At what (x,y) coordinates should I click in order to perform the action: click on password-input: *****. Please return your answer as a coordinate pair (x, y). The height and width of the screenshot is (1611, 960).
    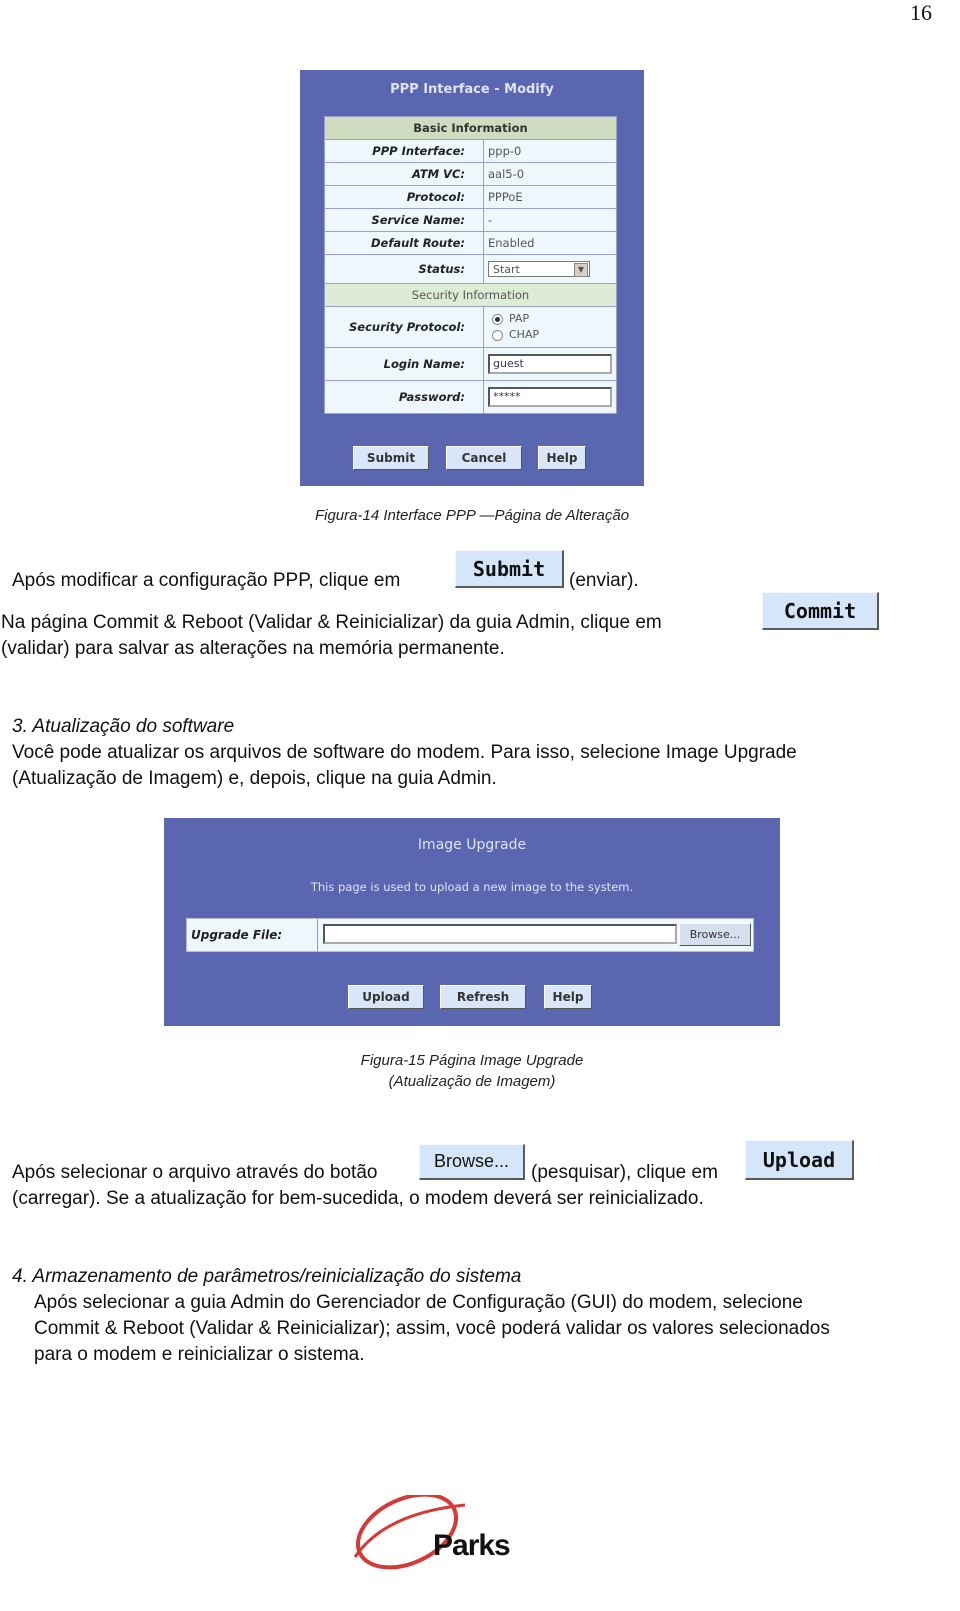
    Looking at the image, I should click on (550, 397).